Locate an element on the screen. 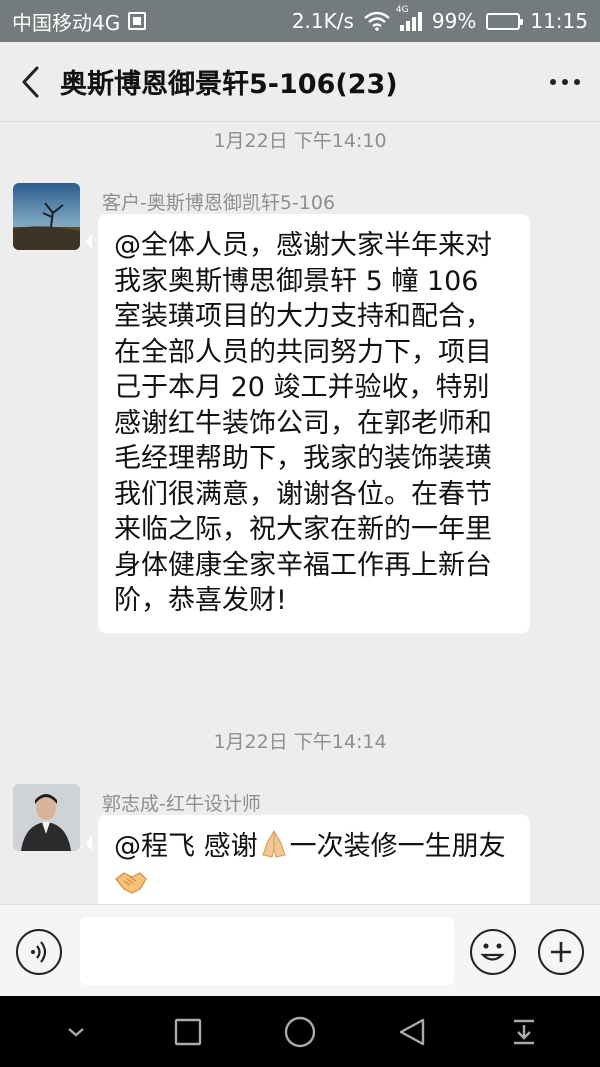  system-nav-bar is located at coordinates (300, 1031).